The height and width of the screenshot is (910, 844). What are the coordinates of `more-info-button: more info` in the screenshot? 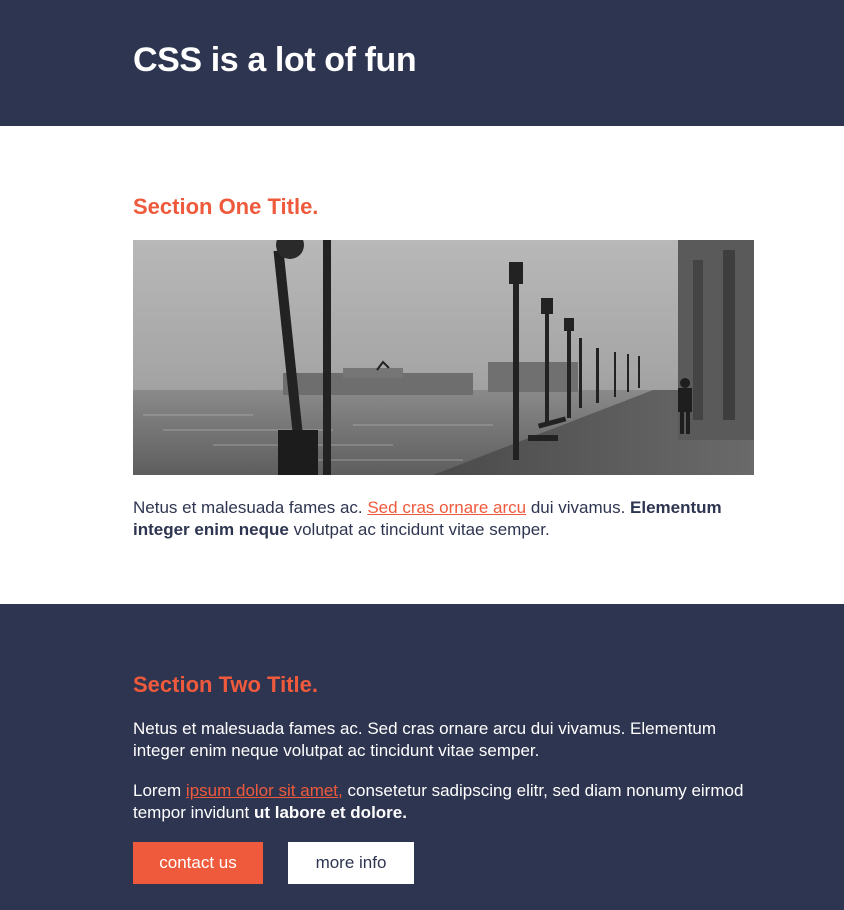 It's located at (351, 863).